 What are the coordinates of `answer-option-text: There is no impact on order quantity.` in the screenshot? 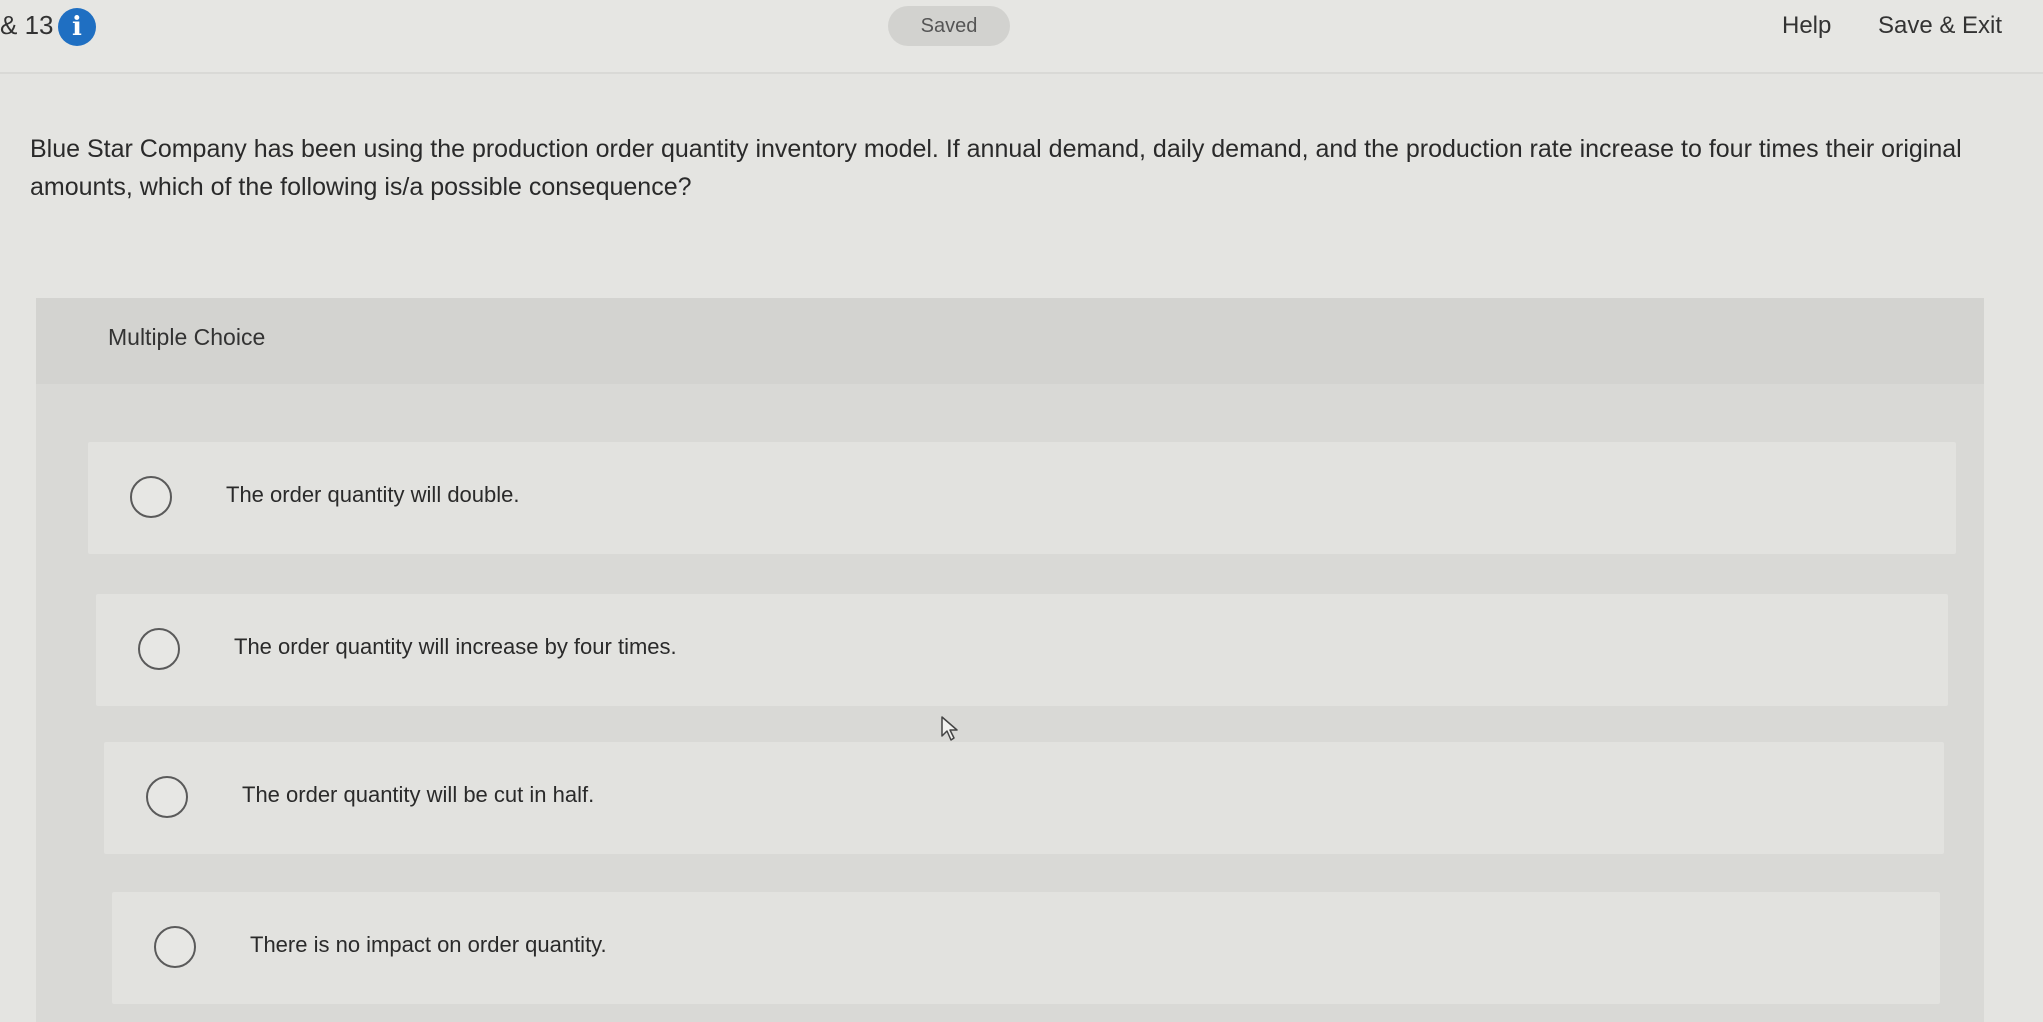 It's located at (428, 944).